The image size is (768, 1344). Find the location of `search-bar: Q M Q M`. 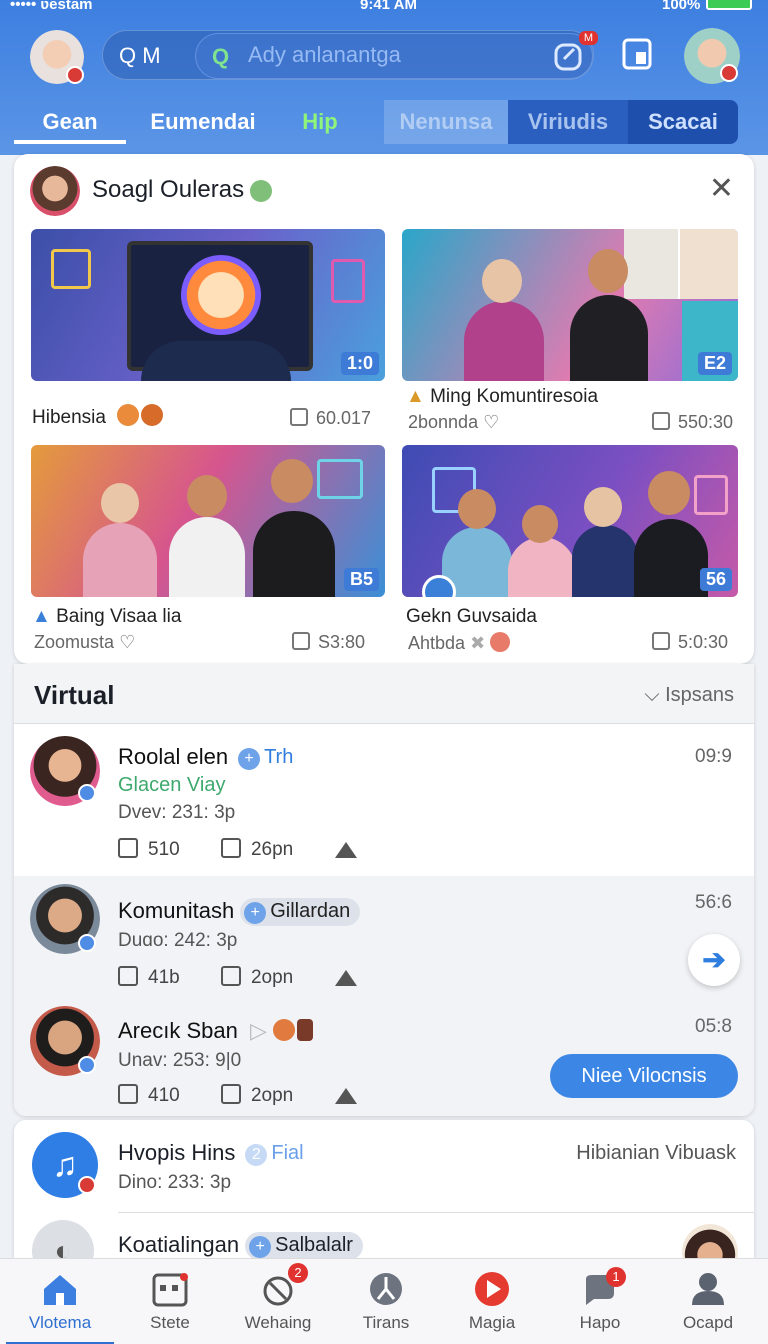

search-bar: Q M Q M is located at coordinates (350, 55).